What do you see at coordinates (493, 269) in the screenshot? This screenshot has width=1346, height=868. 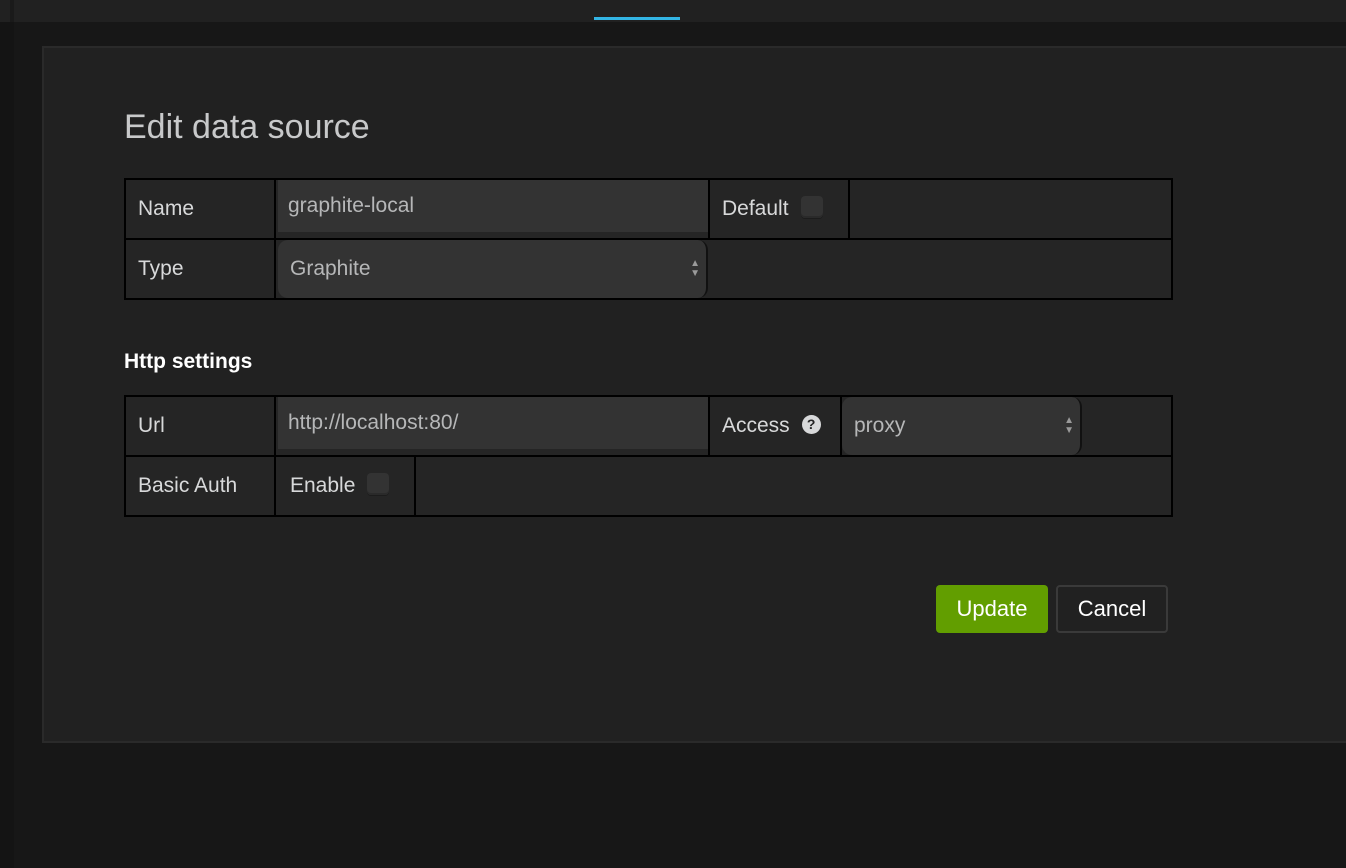 I see `type-select: Graphite ▲ ▼` at bounding box center [493, 269].